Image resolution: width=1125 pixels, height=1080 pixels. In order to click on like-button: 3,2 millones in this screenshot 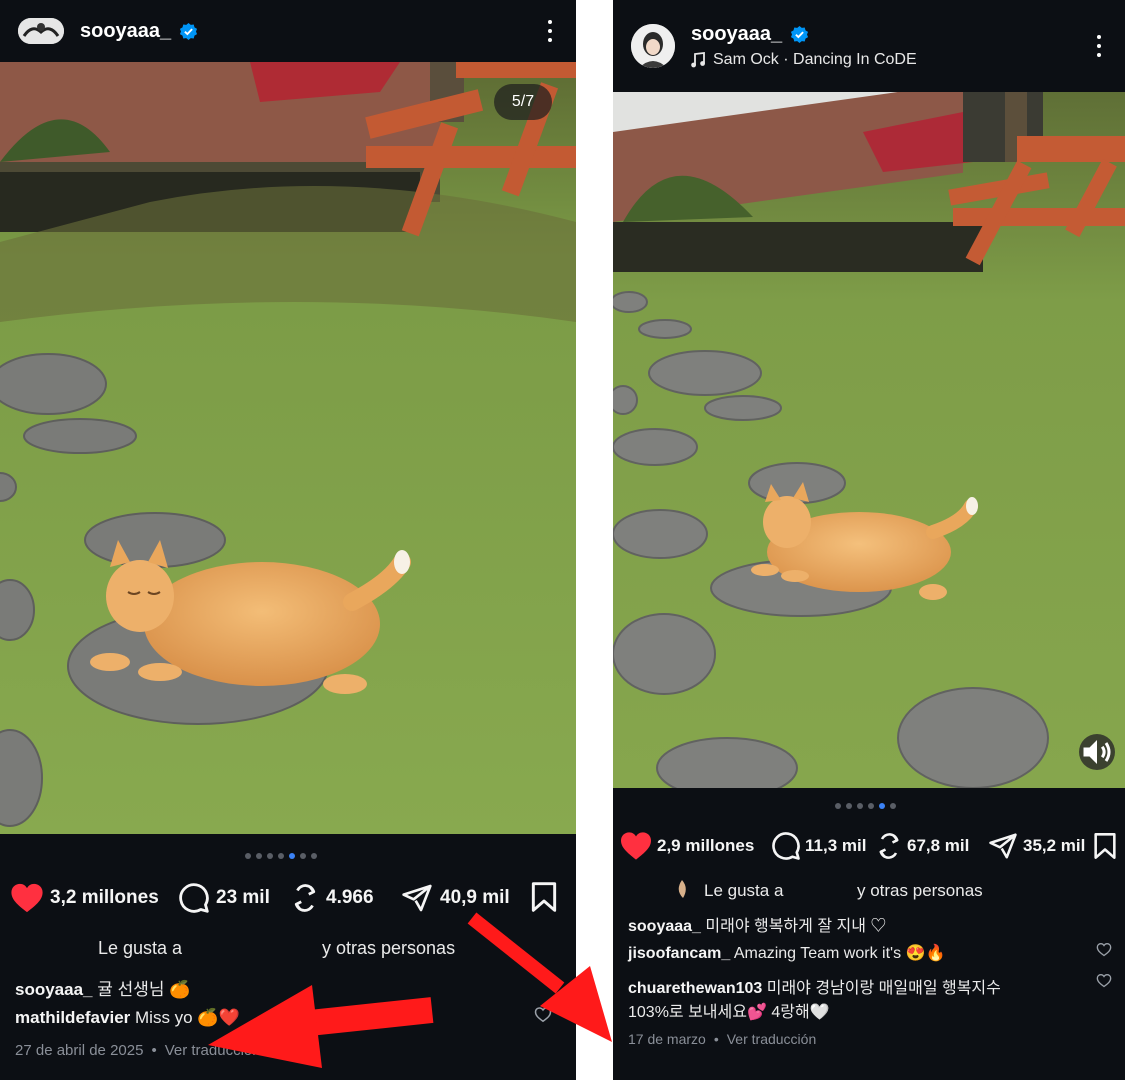, I will do `click(94, 898)`.